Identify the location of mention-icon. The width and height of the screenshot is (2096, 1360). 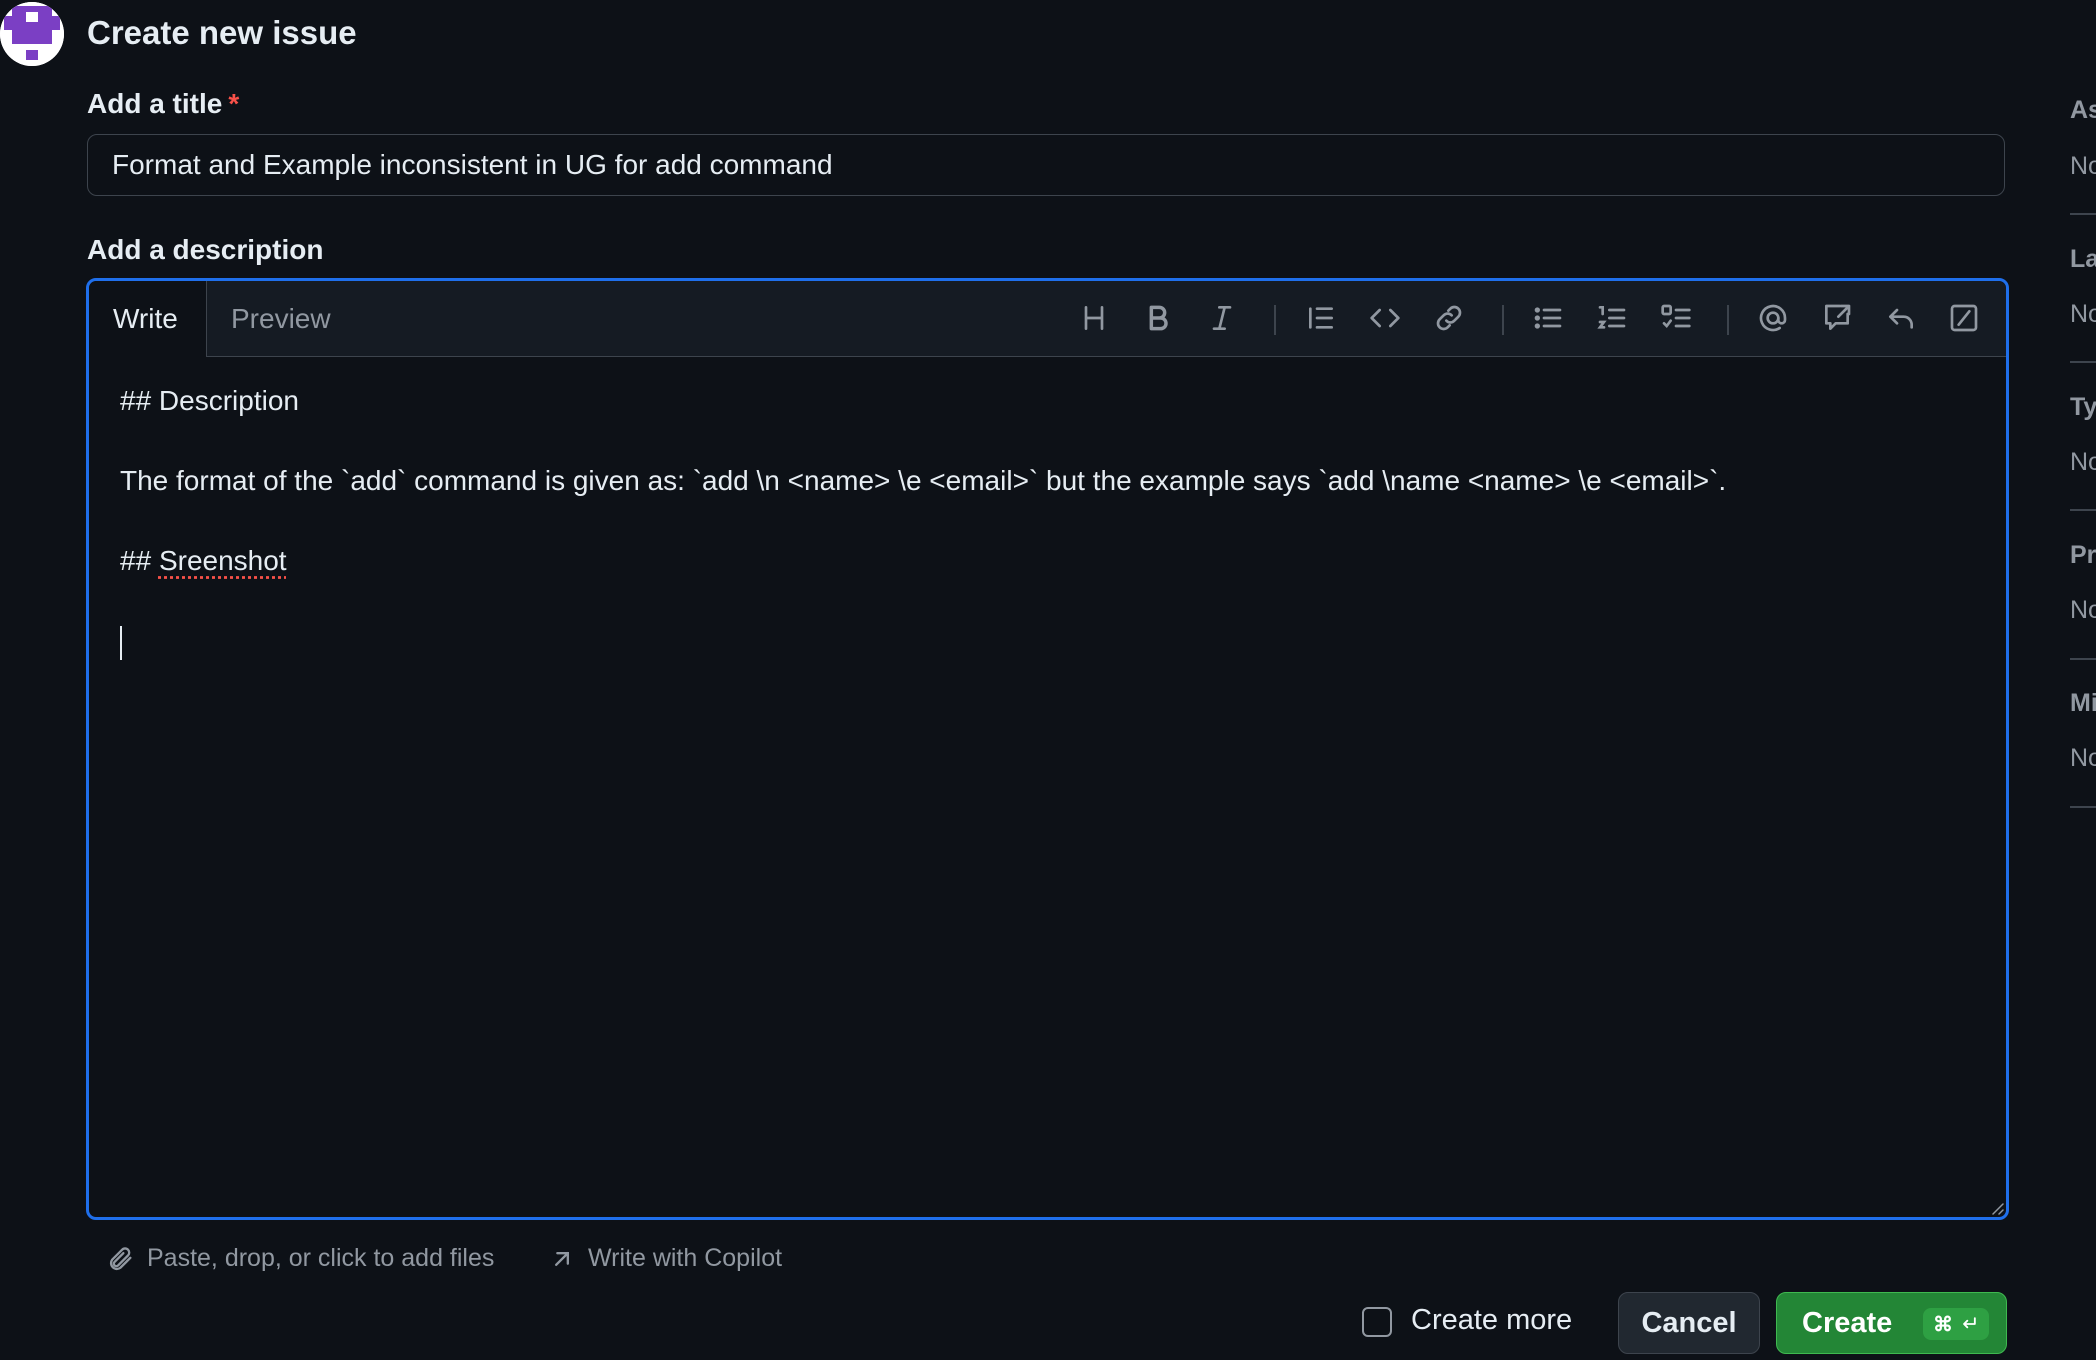
(1773, 318).